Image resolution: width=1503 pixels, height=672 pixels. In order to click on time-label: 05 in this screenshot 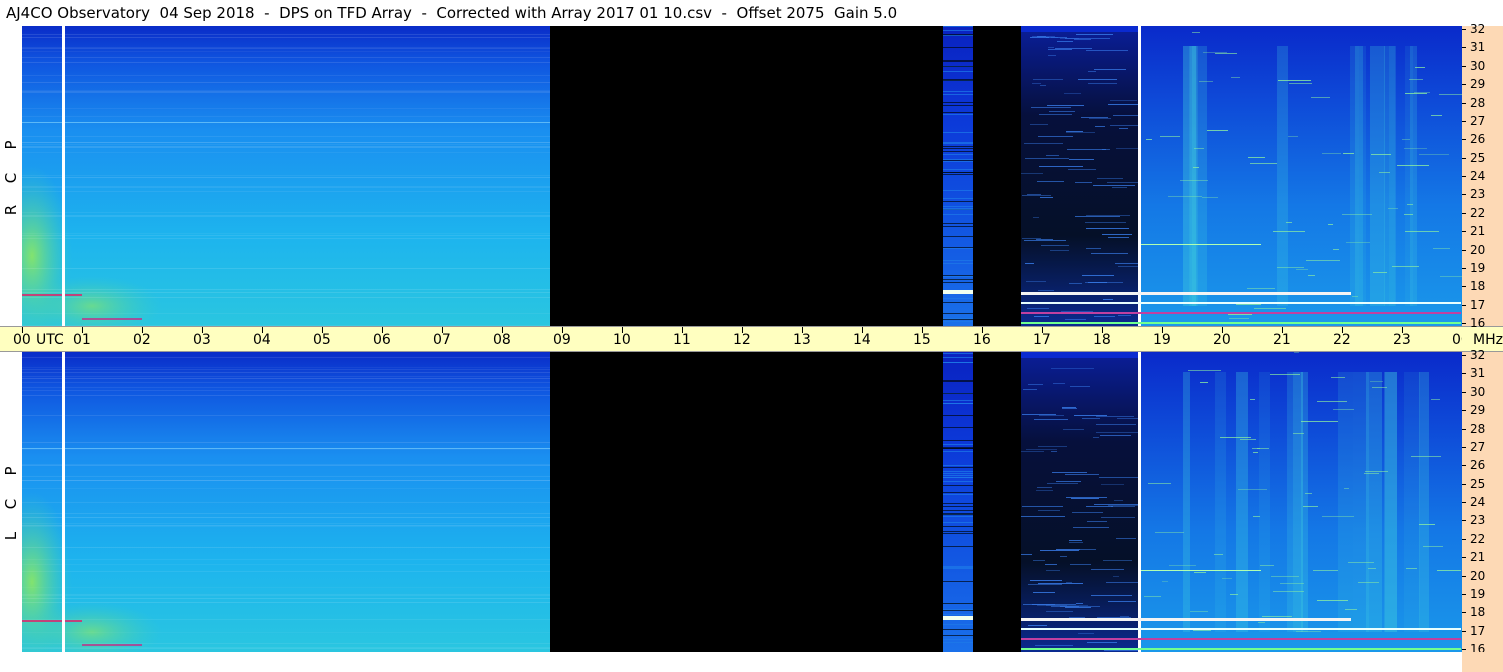, I will do `click(322, 340)`.